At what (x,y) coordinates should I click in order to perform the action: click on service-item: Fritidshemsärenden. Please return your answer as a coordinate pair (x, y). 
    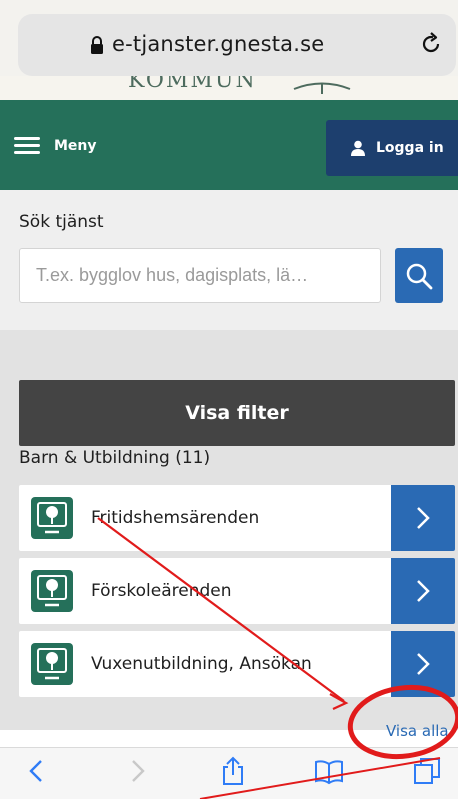
    Looking at the image, I should click on (237, 518).